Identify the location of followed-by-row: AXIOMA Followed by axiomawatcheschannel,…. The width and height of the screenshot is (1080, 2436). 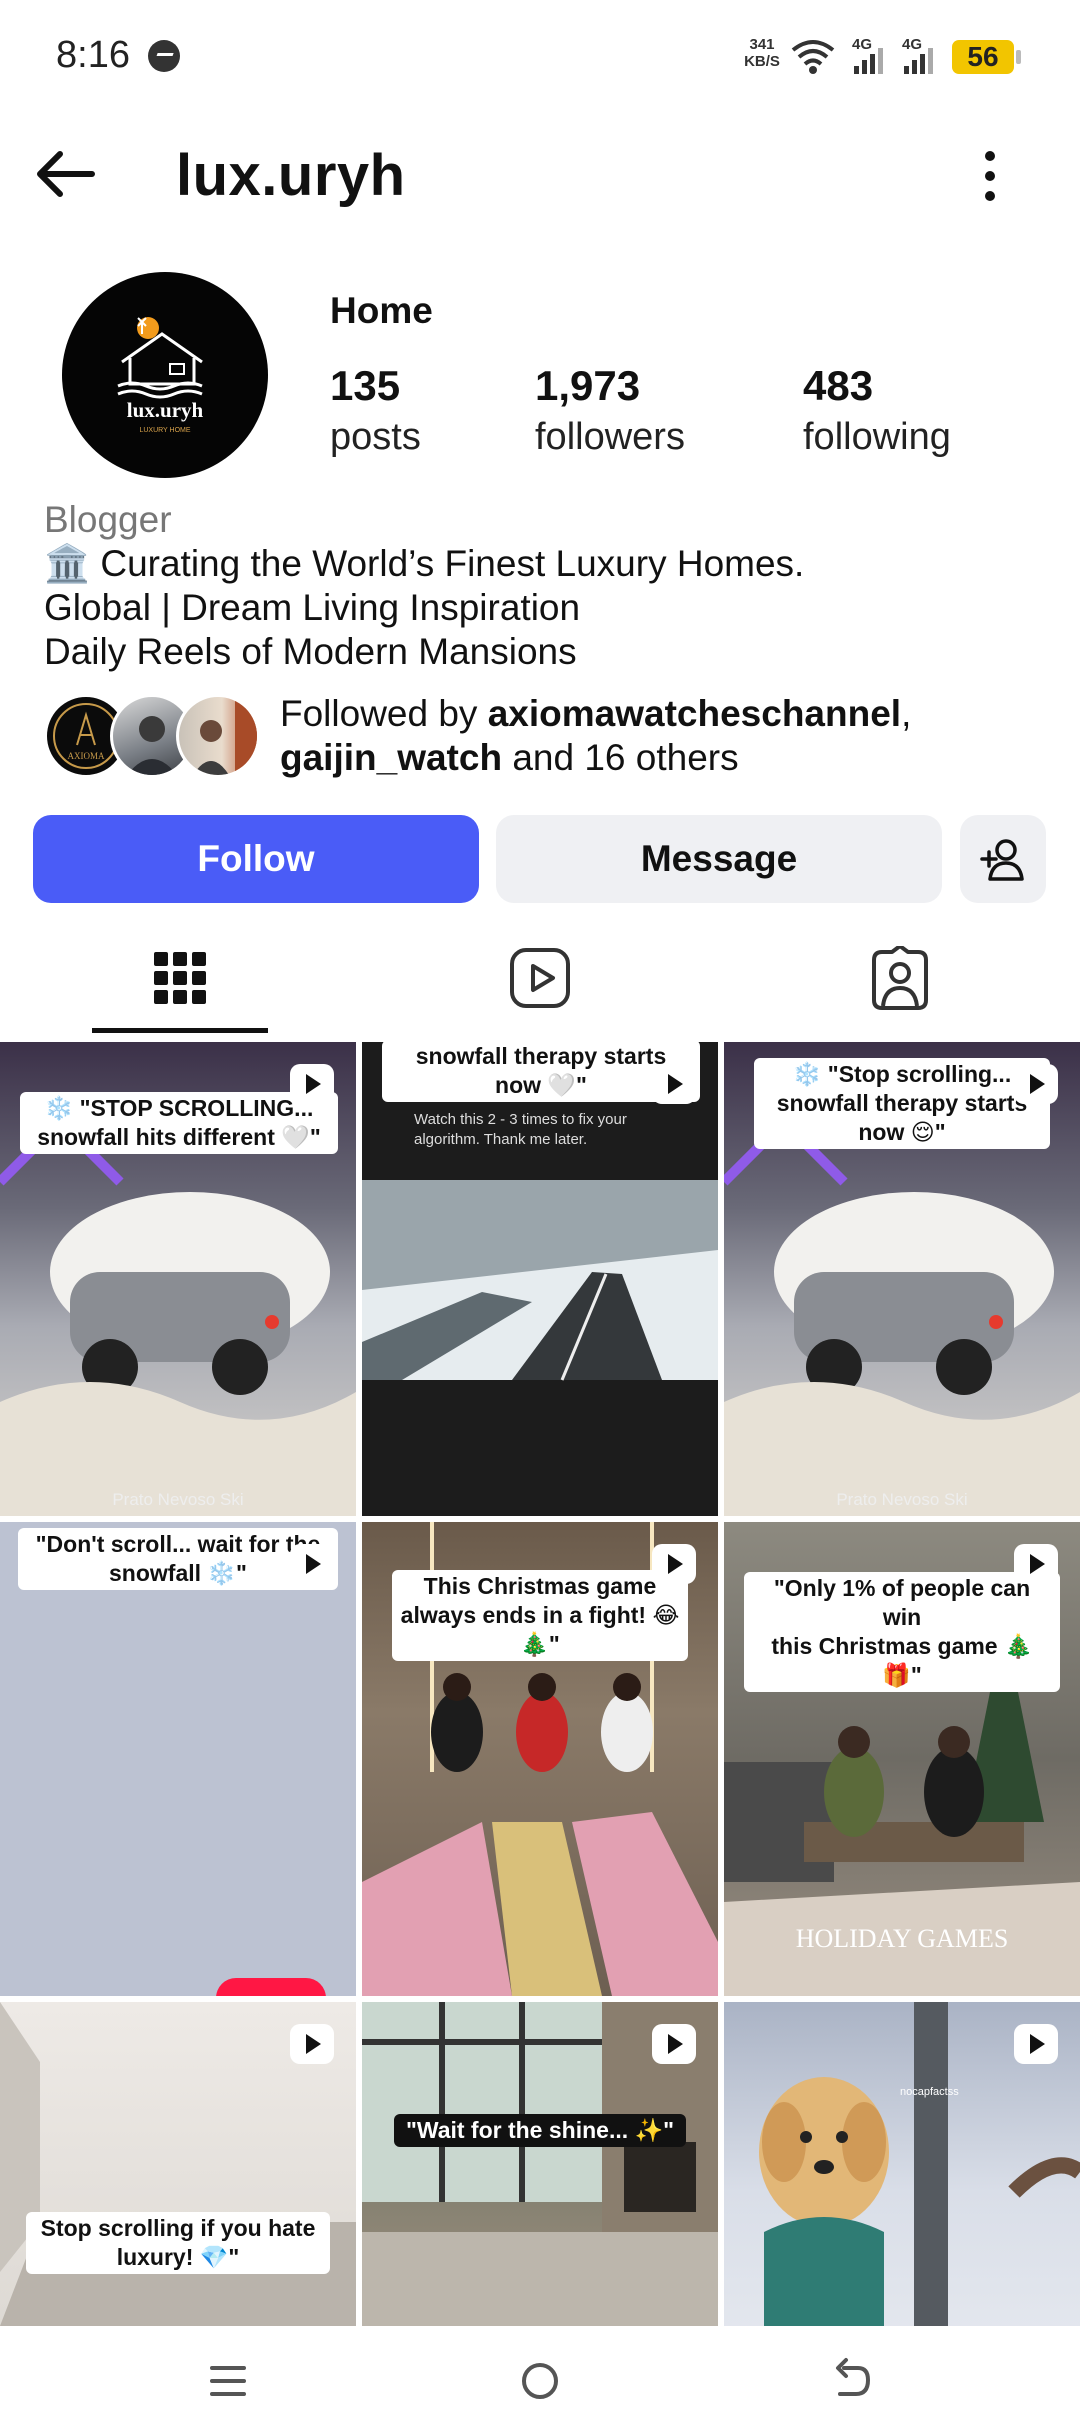
(544, 735).